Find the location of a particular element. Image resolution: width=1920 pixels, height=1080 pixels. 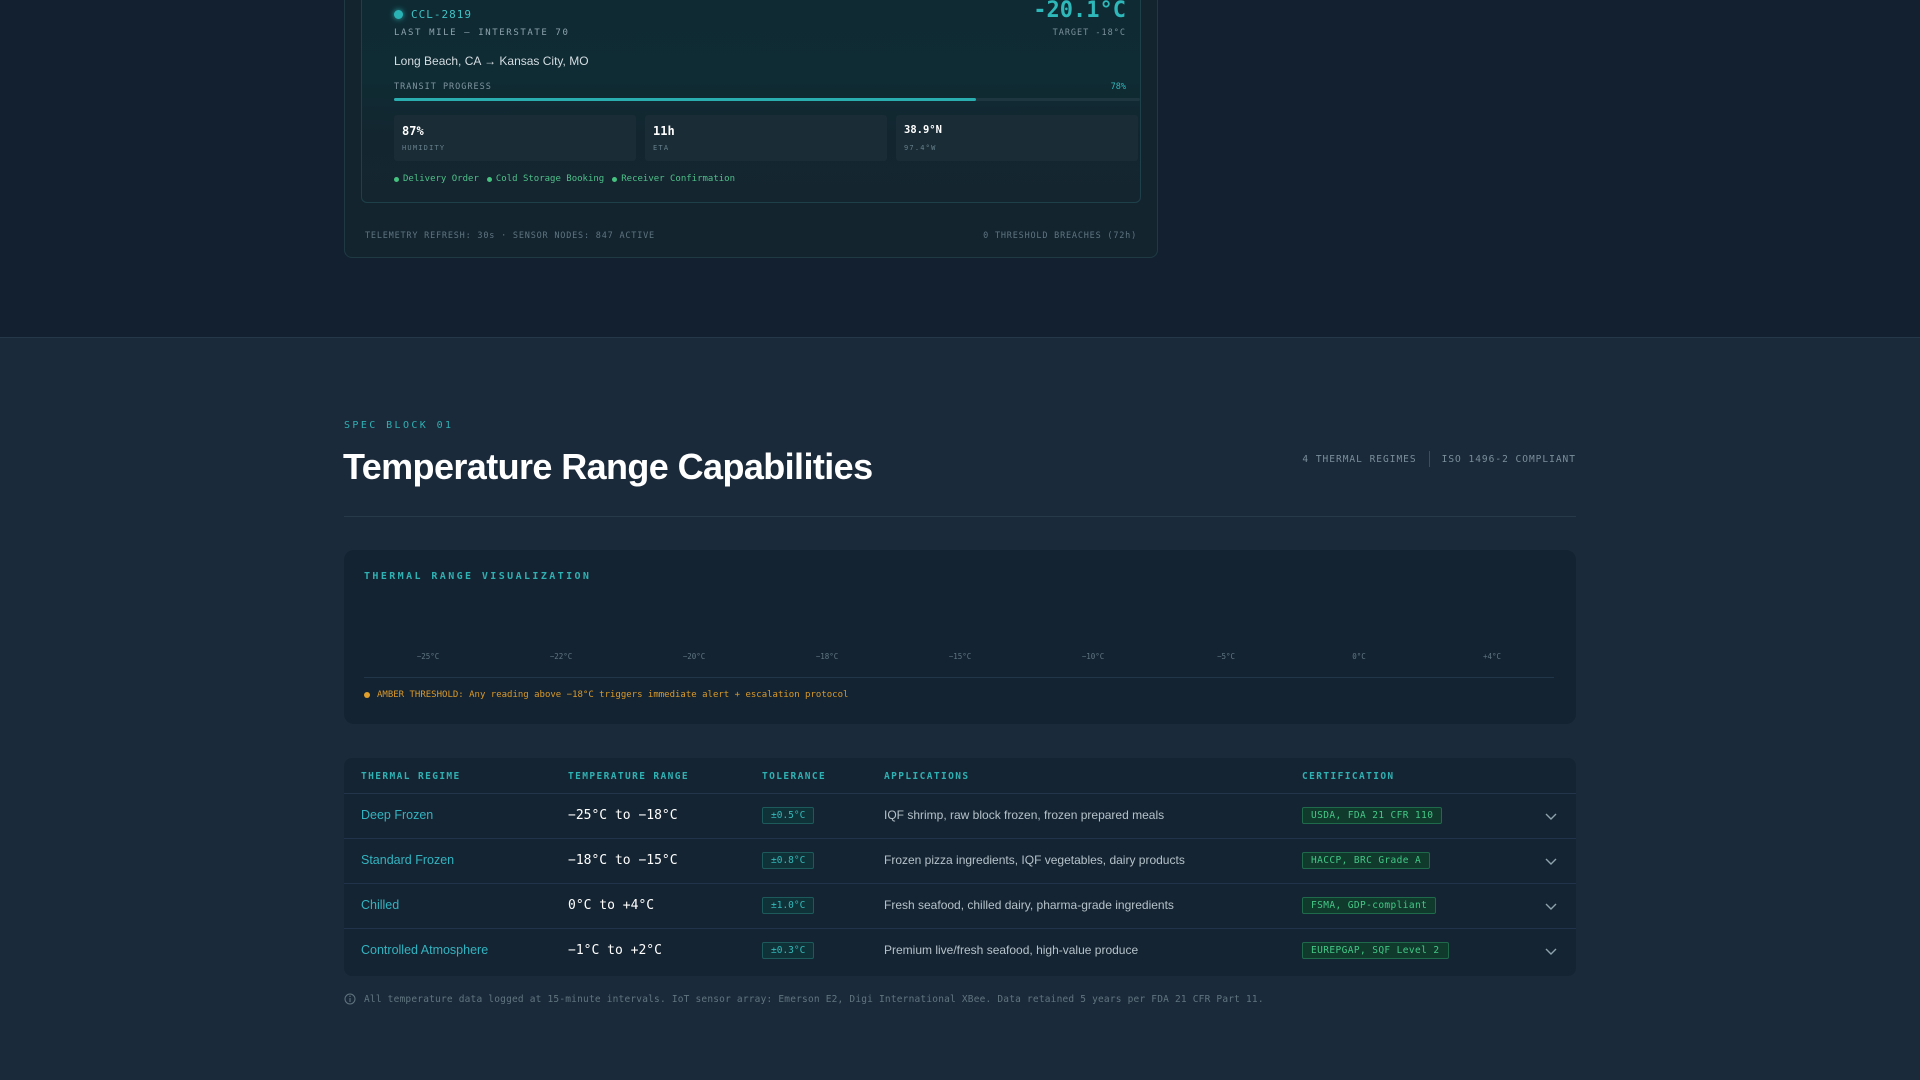

target-temperature: TARGET -18°C is located at coordinates (1089, 33).